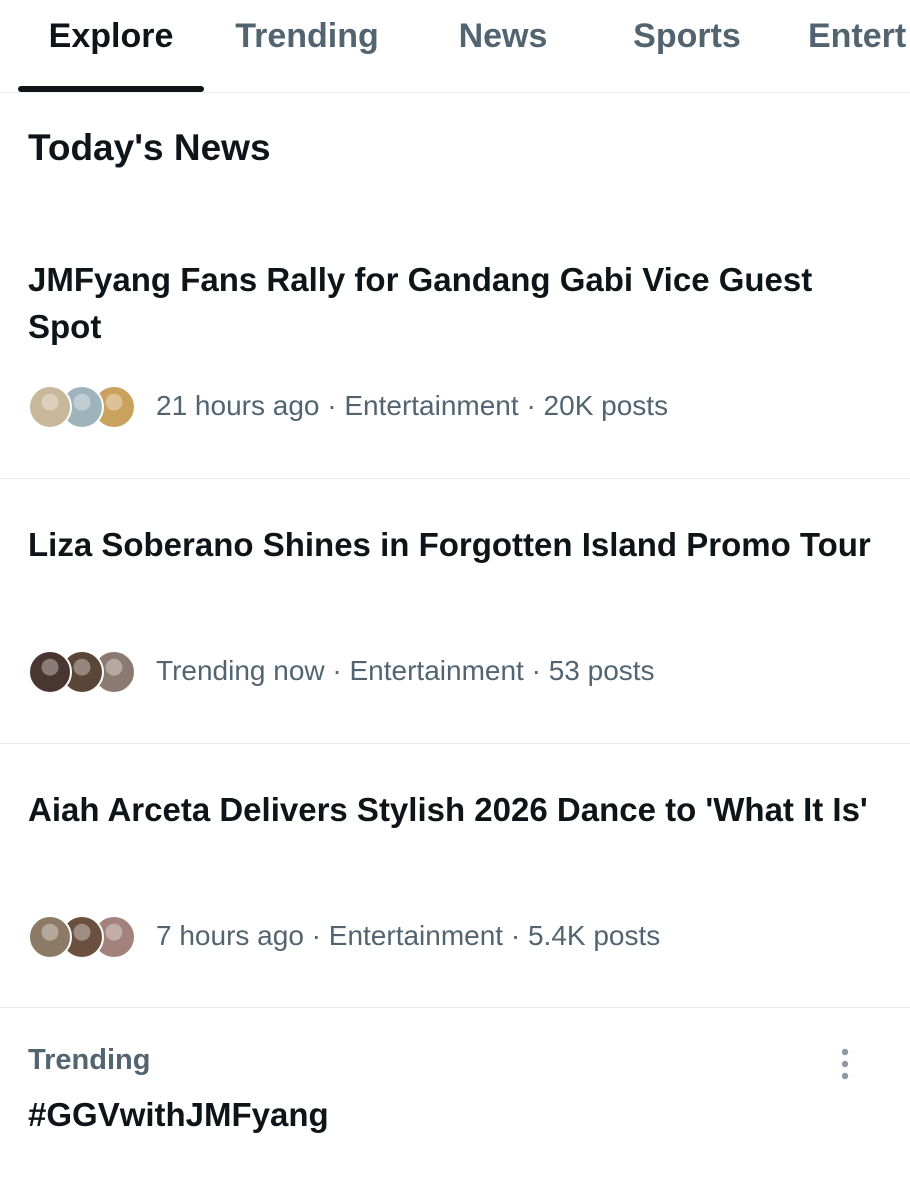  I want to click on news-meta-text: 7 hours ago · Entertainment · 5.4K posts, so click(408, 935).